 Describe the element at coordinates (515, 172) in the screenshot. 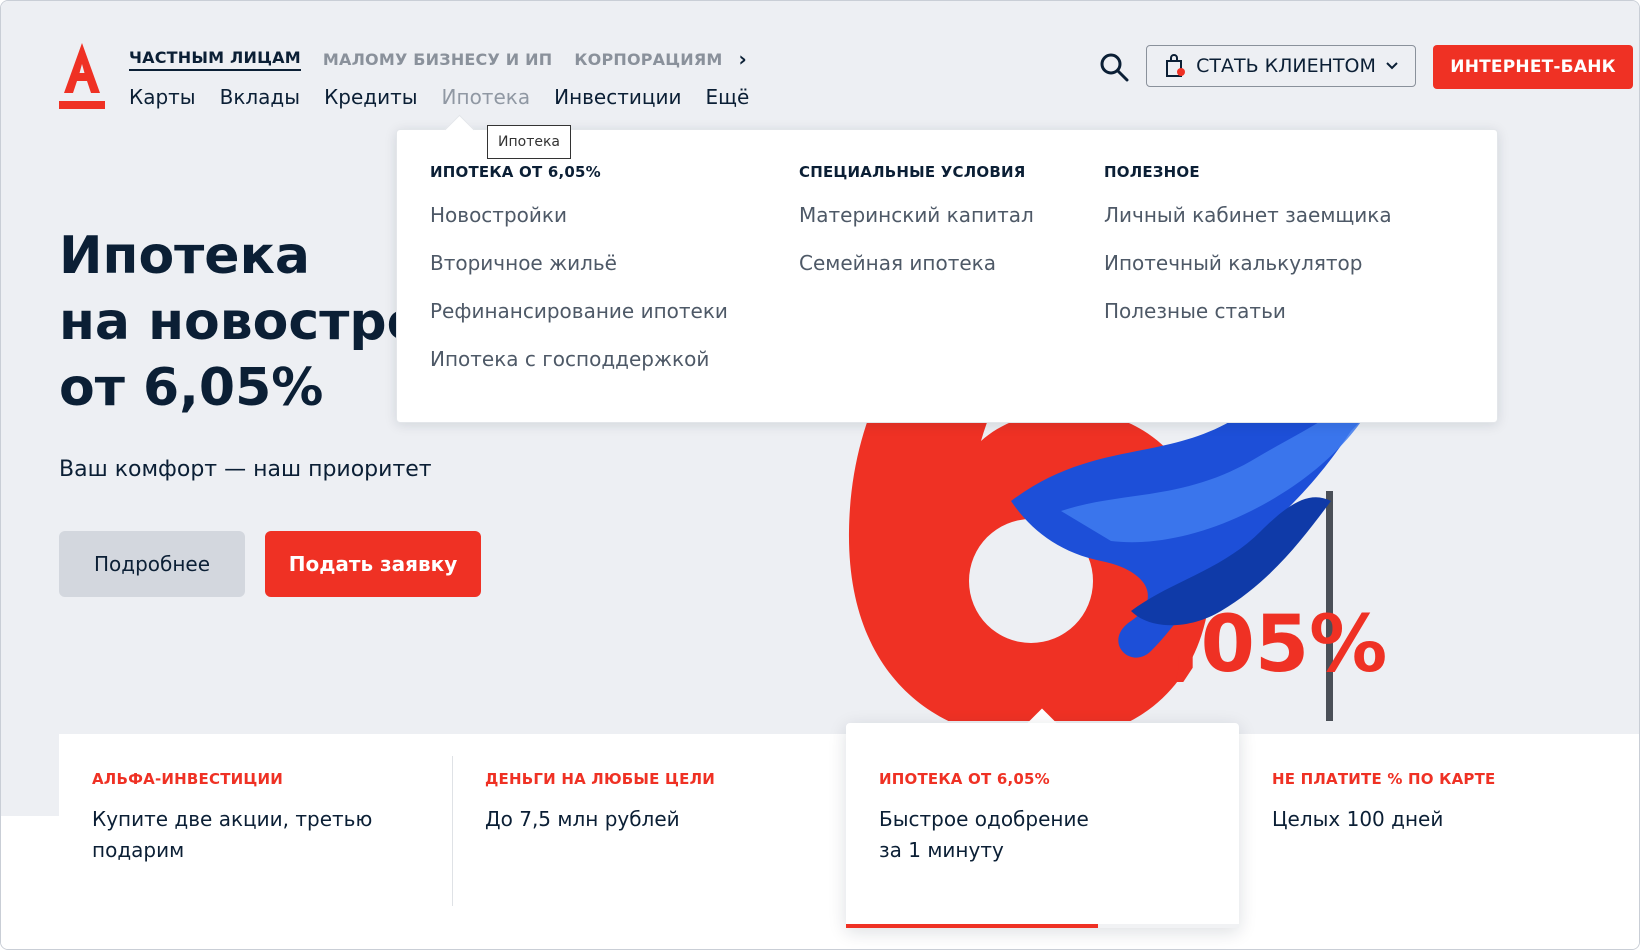

I see `dropdown-heading: ИПОТЕКА ОТ 6,05%` at that location.